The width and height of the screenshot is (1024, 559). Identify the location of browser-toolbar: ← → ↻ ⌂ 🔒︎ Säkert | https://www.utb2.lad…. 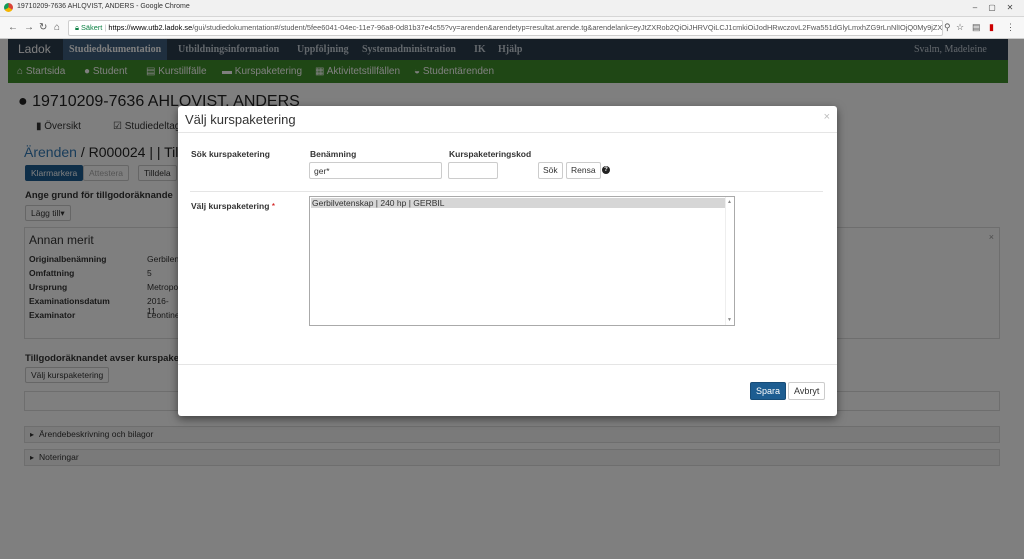
(512, 28).